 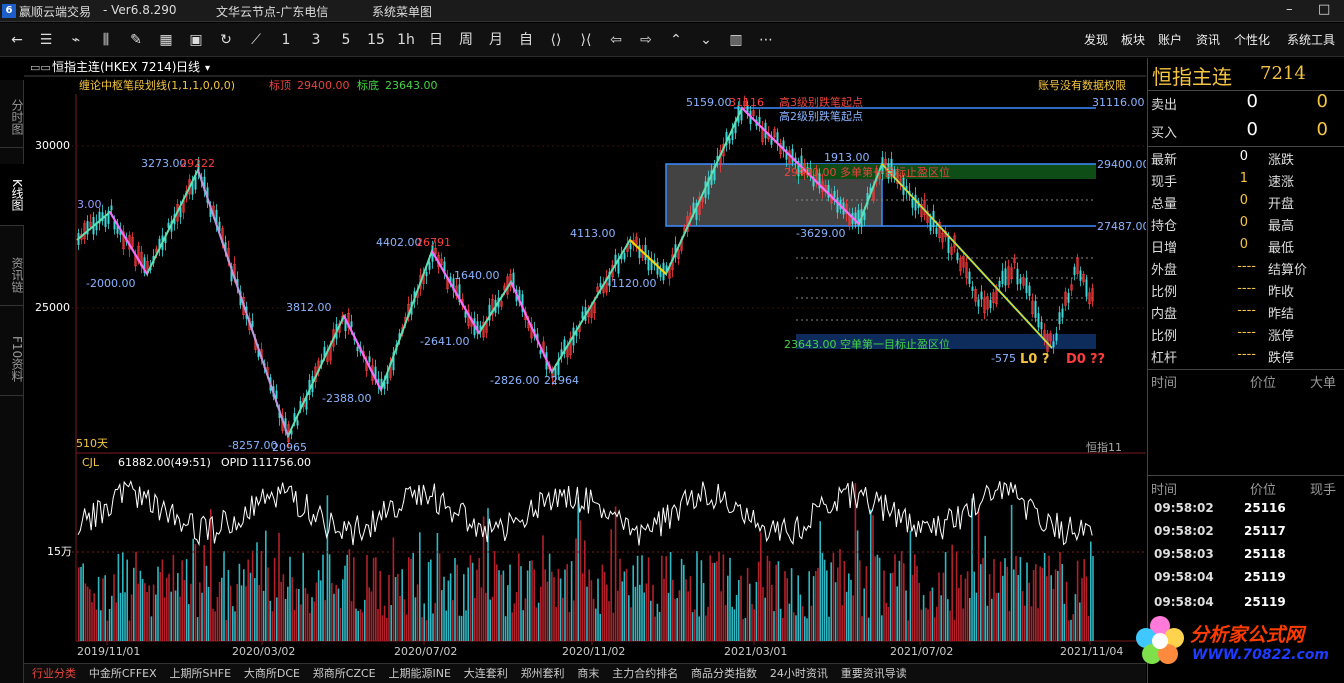 I want to click on tab-shfe: 上期所SHFE, so click(x=200, y=673).